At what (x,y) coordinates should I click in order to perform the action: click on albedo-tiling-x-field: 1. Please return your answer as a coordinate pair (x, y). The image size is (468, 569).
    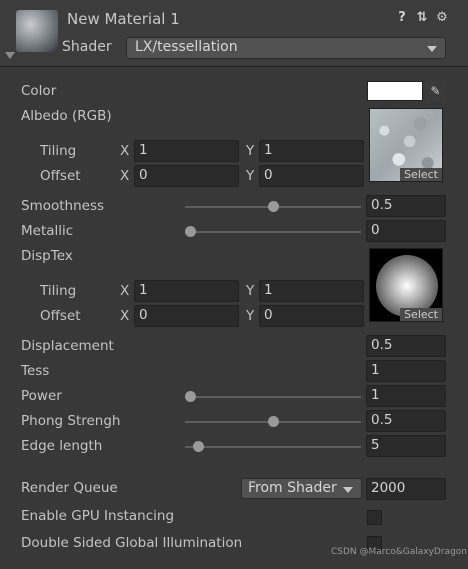
    Looking at the image, I should click on (186, 151).